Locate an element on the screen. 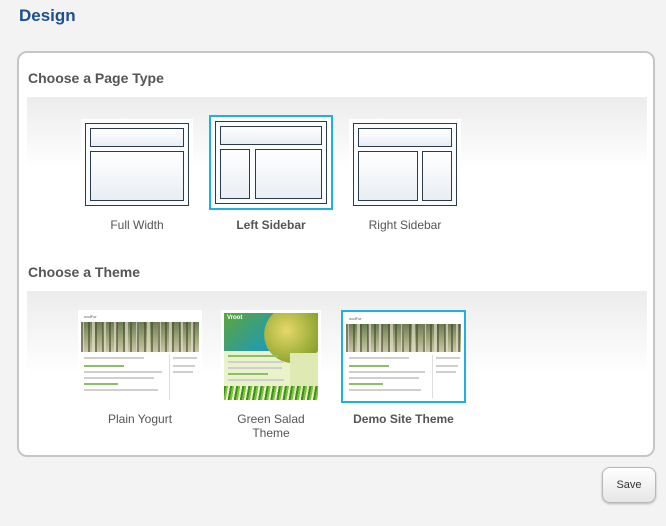 Image resolution: width=666 pixels, height=526 pixels. full-width-layout-icon is located at coordinates (137, 164).